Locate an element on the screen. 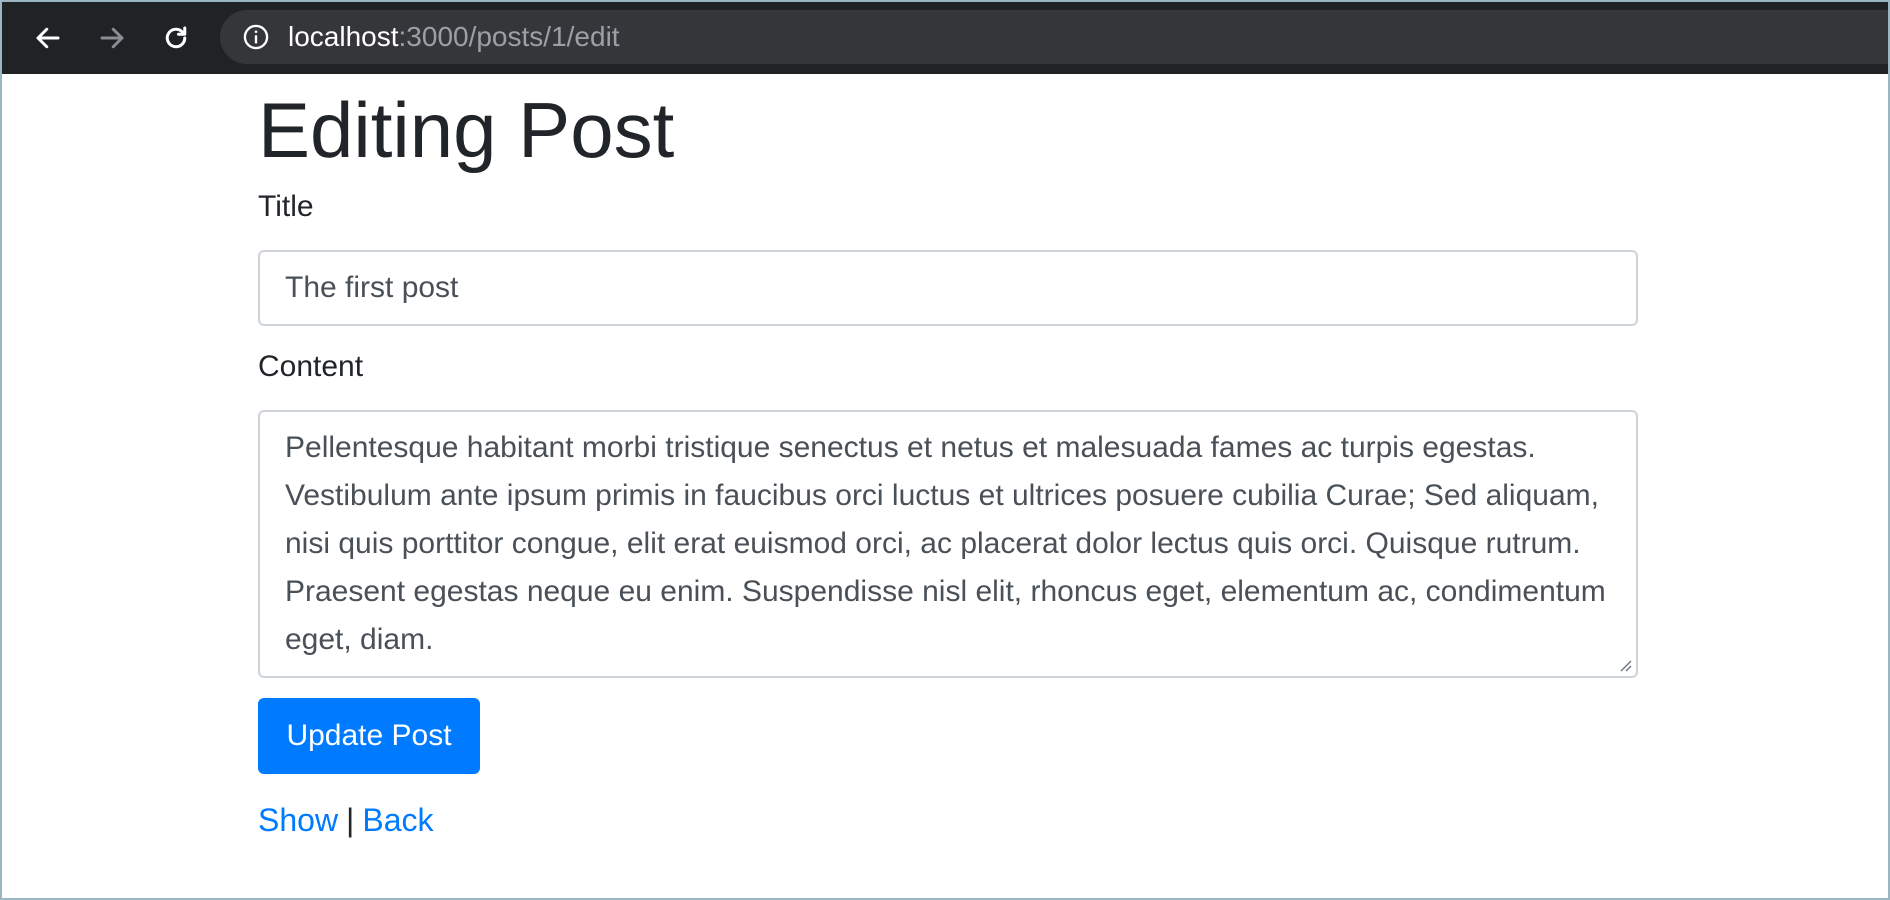 This screenshot has width=1890, height=900. resize-grip-icon is located at coordinates (1625, 665).